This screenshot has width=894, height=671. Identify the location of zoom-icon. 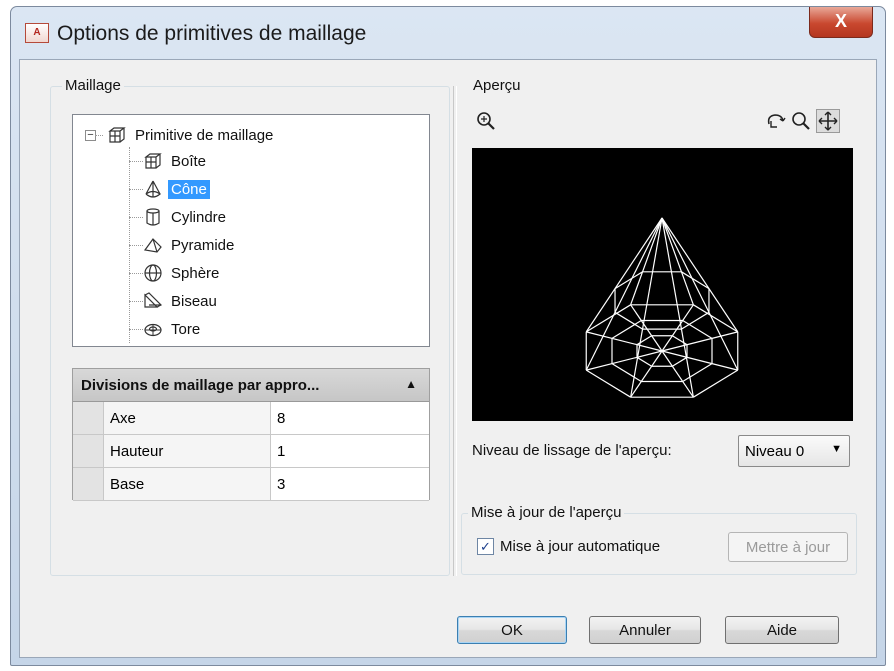
(801, 121).